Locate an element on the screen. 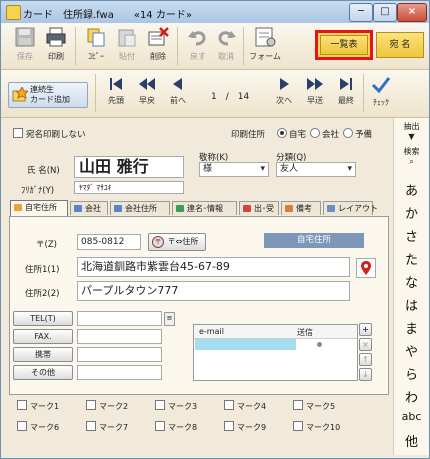 This screenshot has height=459, width=430. address2-field: パープルタウン777 is located at coordinates (213, 291).